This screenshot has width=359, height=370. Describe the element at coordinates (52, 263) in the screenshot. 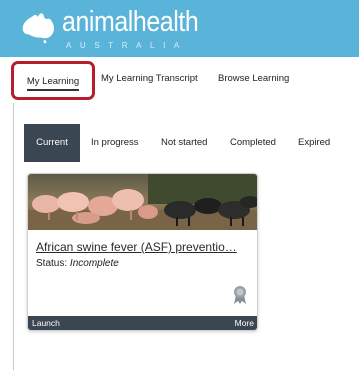

I see `course-status-label: Status:` at that location.